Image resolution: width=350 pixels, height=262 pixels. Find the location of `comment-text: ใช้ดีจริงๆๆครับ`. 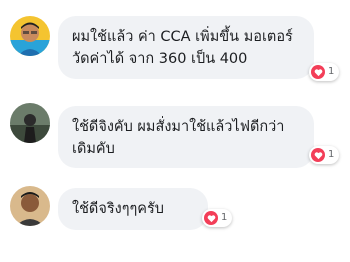

comment-text: ใช้ดีจริงๆๆครับ is located at coordinates (118, 209).